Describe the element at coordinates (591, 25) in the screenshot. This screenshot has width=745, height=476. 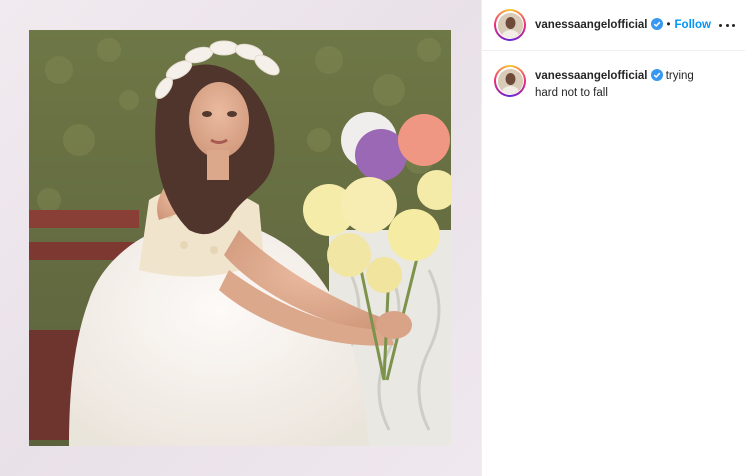
I see `header-username-text: vanessaangelofficial` at that location.